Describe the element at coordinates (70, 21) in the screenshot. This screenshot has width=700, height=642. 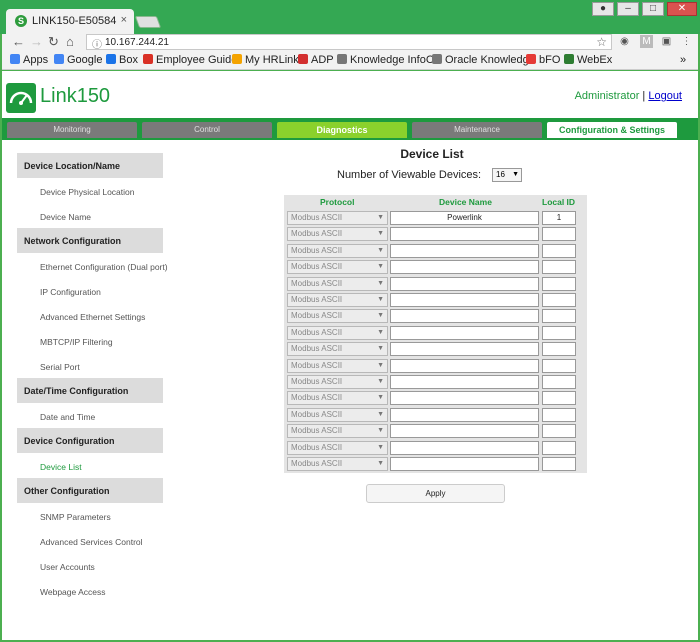
I see `browser-tab: S LINK150-E50584 ×` at that location.